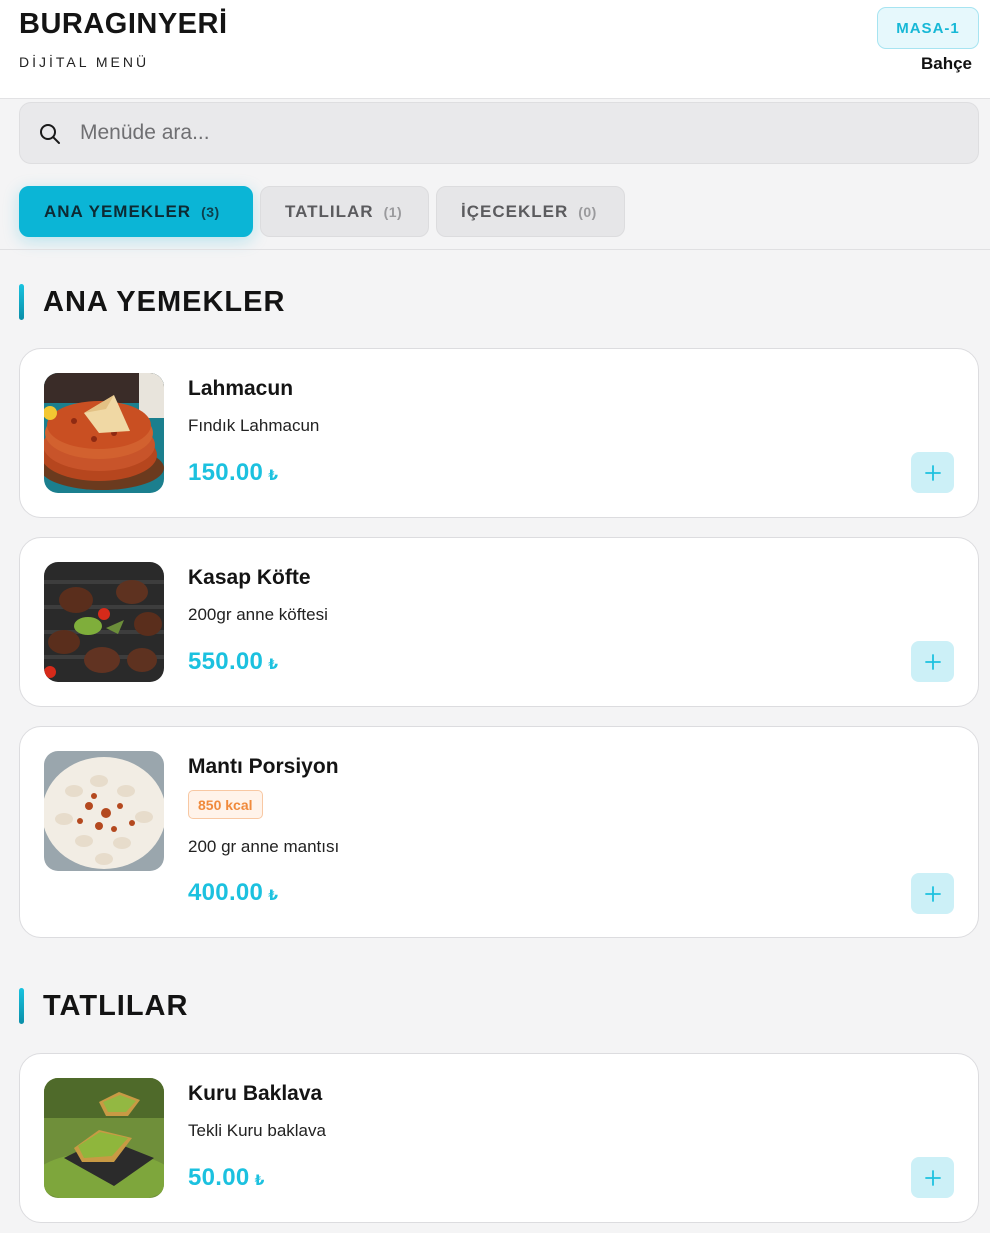  I want to click on item-description: 200 gr anne mantısı, so click(264, 846).